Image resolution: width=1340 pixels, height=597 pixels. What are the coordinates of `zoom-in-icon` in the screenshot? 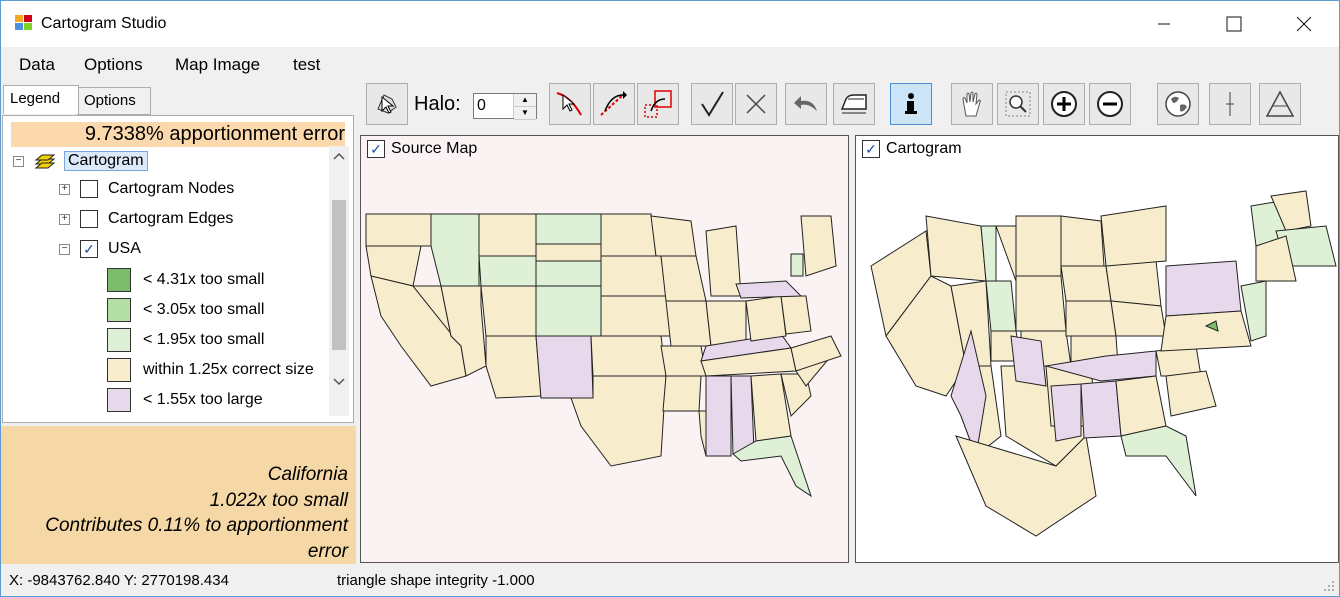 It's located at (1064, 104).